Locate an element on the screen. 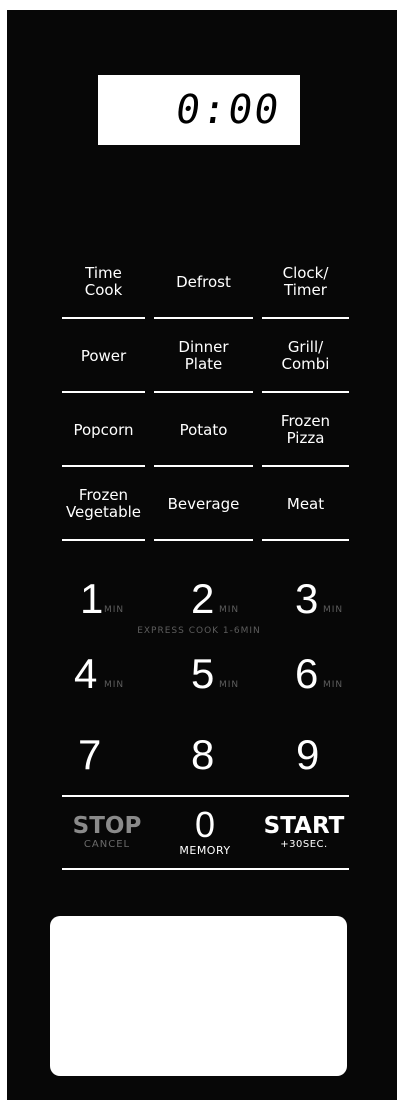 The height and width of the screenshot is (1100, 398). key-2-button: 2 MIN is located at coordinates (231, 600).